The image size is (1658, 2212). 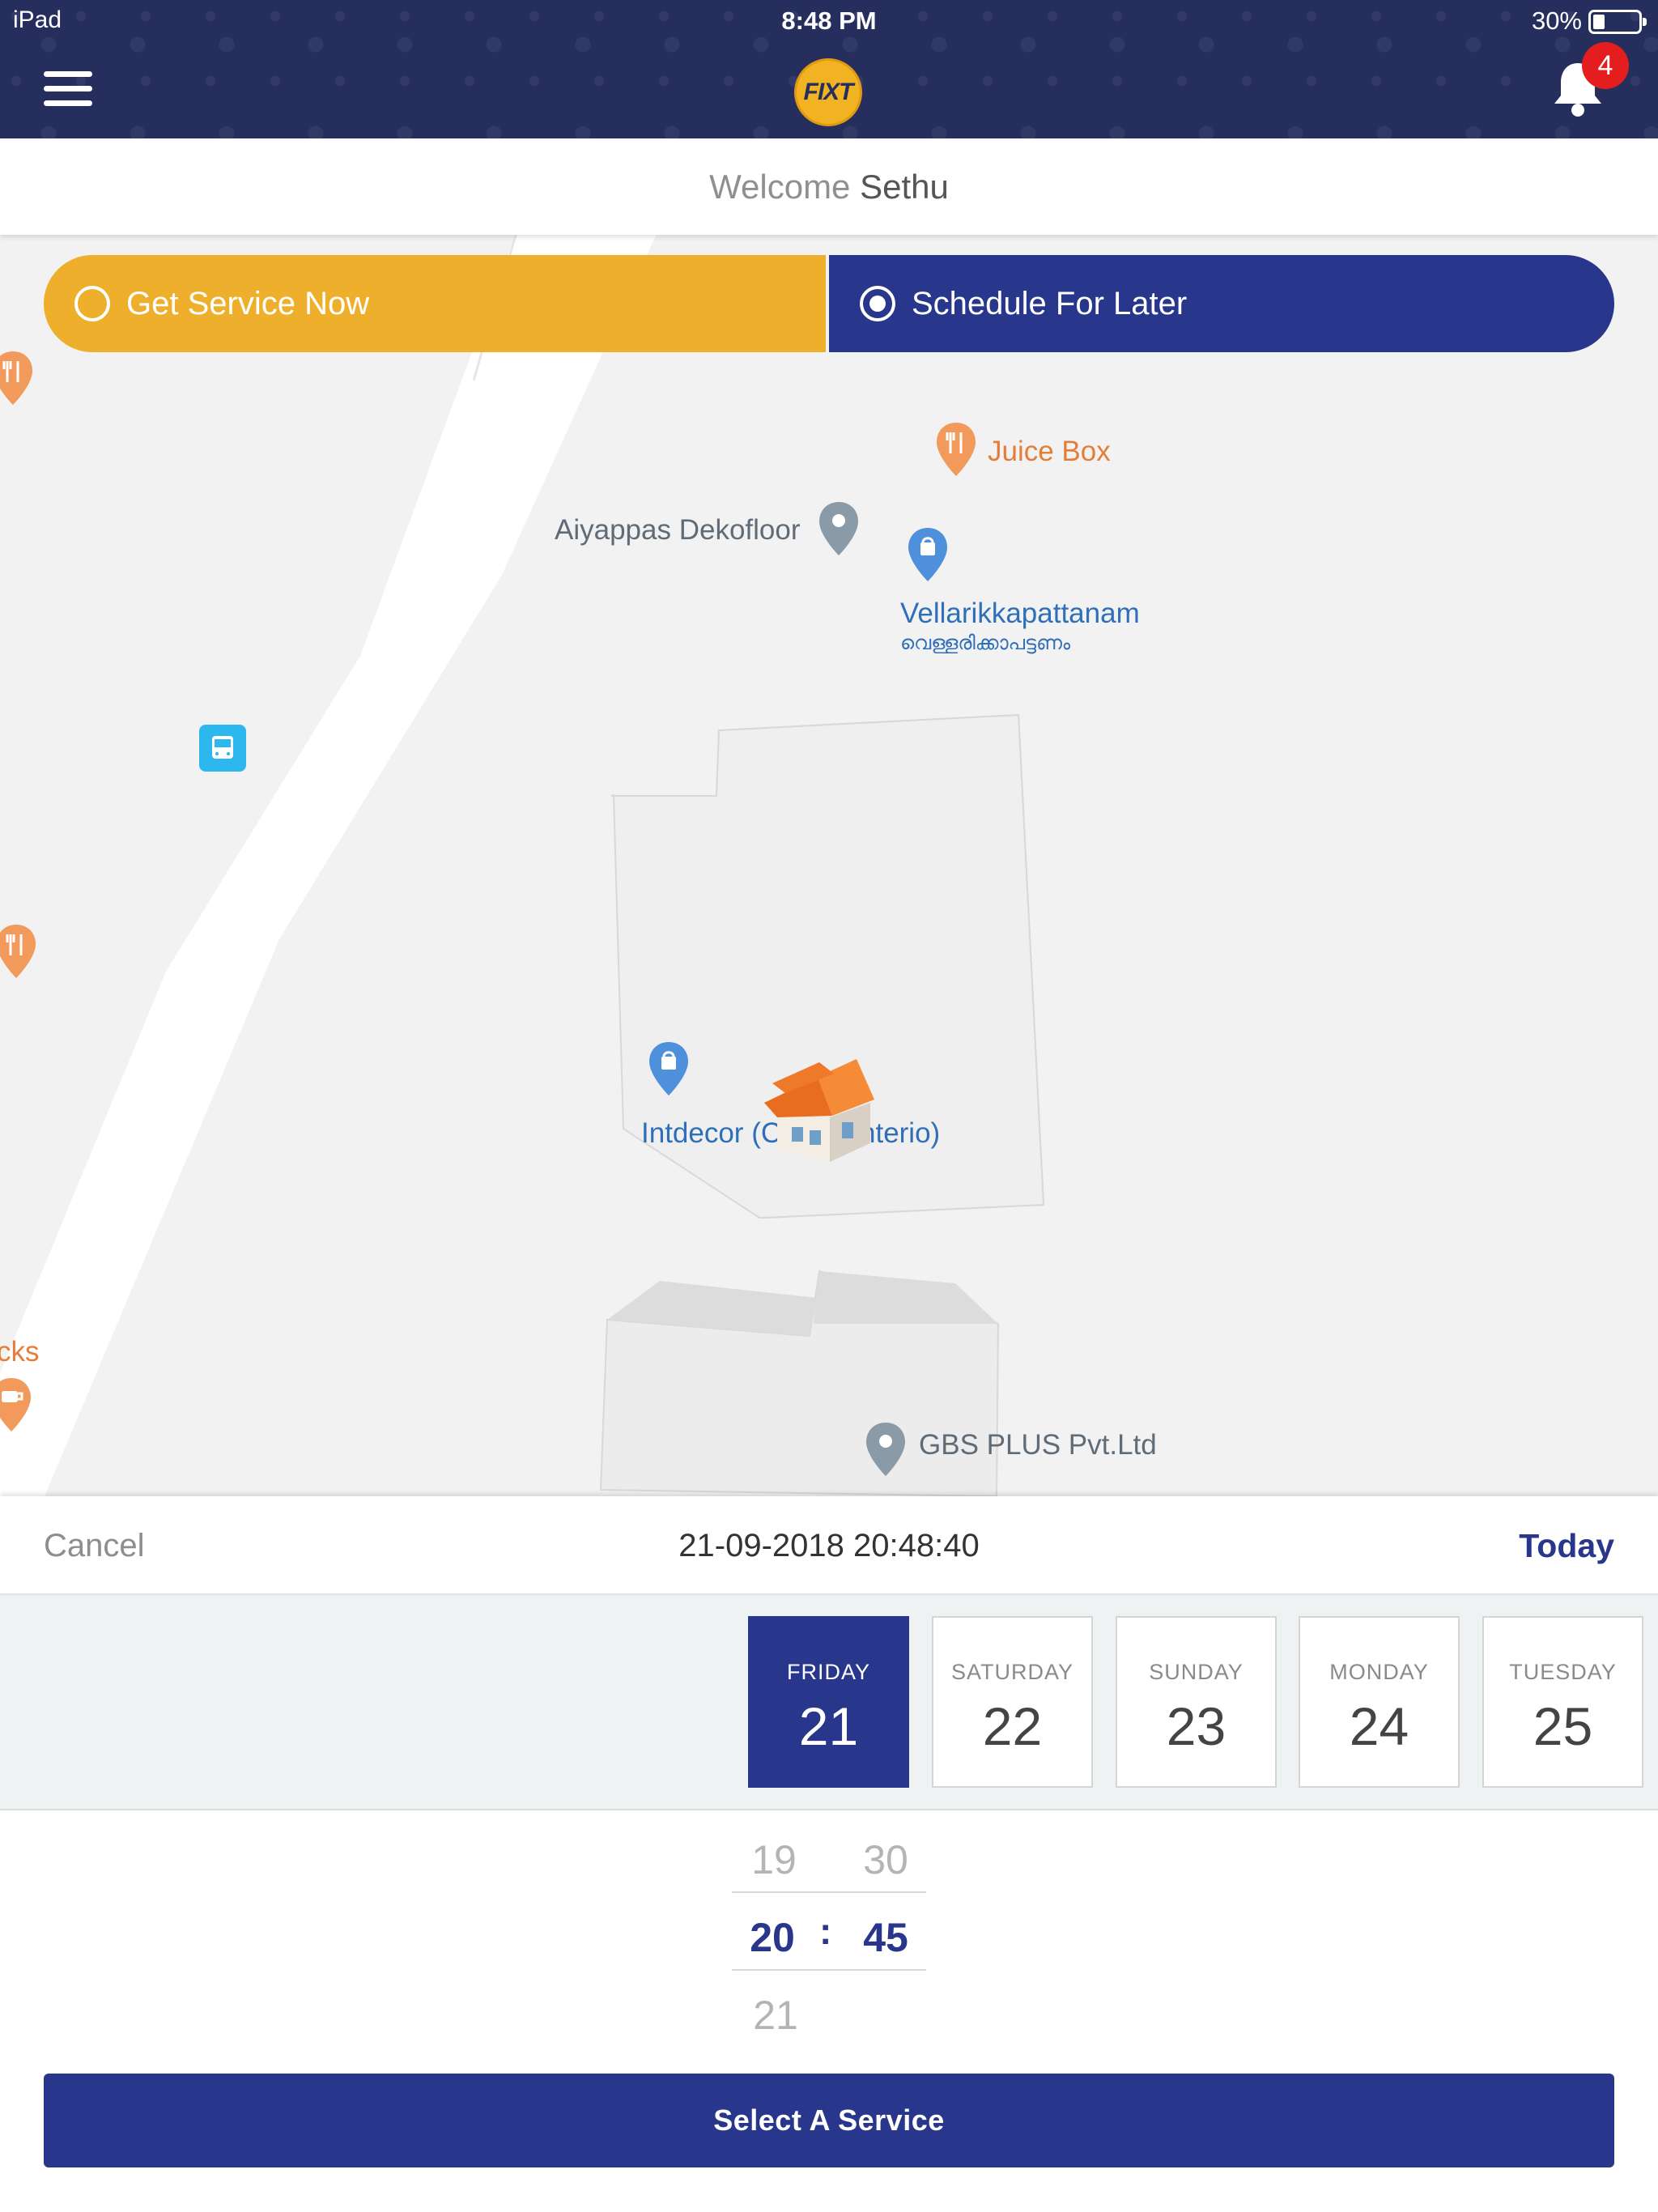 What do you see at coordinates (772, 1938) in the screenshot?
I see `hour-selected: 20` at bounding box center [772, 1938].